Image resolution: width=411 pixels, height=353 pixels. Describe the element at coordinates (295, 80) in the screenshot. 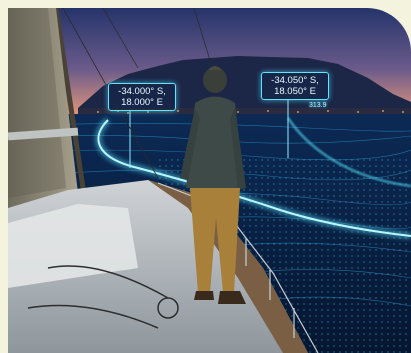

I see `coordinate-2-latitude: -34.050° S,` at that location.